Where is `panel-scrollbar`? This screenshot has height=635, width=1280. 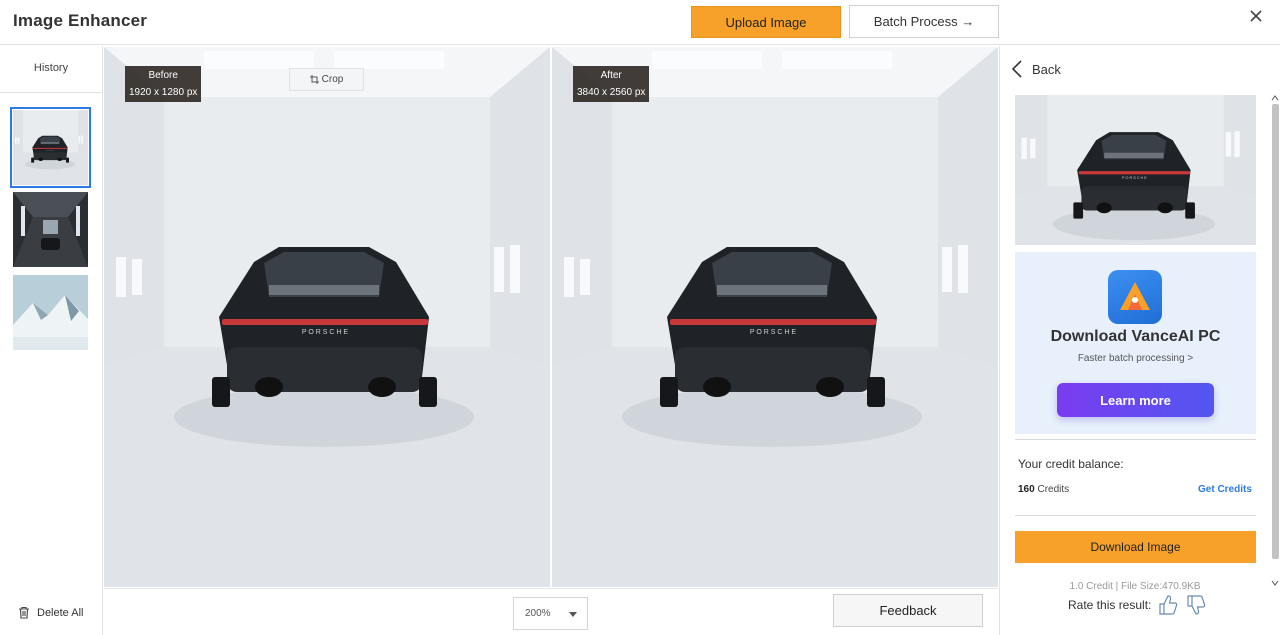
panel-scrollbar is located at coordinates (1275, 344).